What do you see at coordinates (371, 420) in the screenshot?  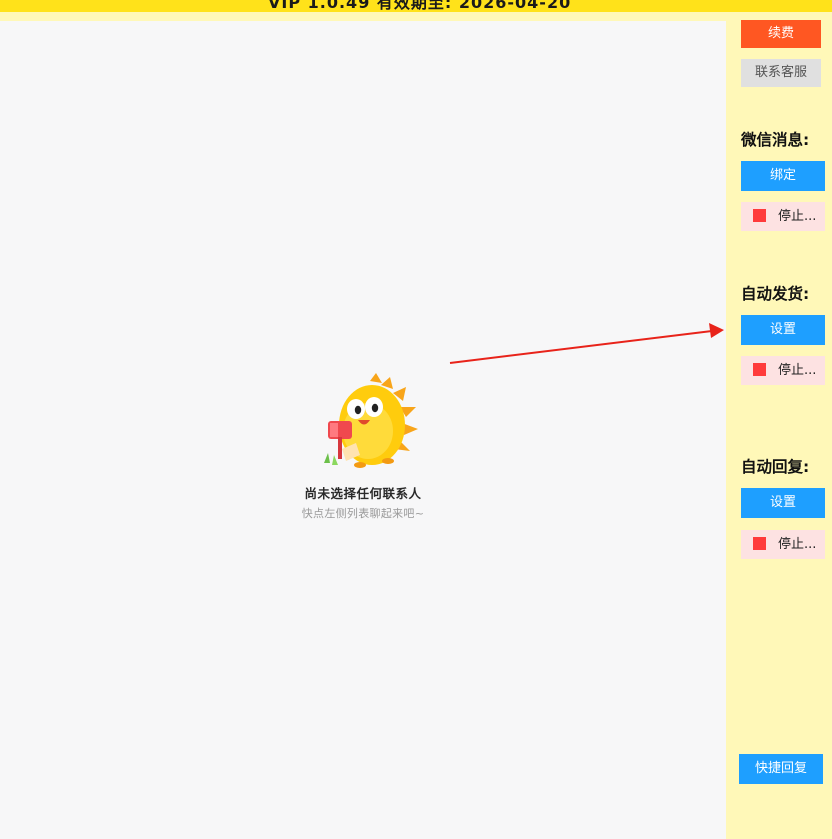 I see `mascot-icon` at bounding box center [371, 420].